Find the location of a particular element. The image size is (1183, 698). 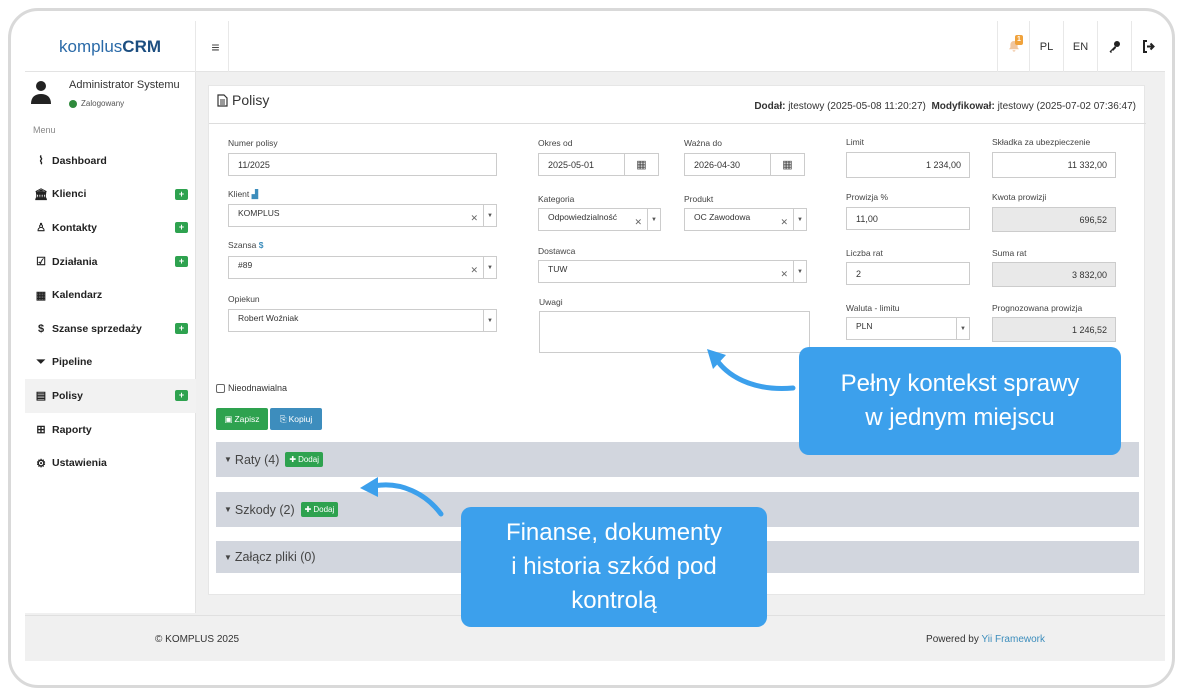

sidebar-item-kalendarz: ▦ Kalendarz is located at coordinates (110, 295).